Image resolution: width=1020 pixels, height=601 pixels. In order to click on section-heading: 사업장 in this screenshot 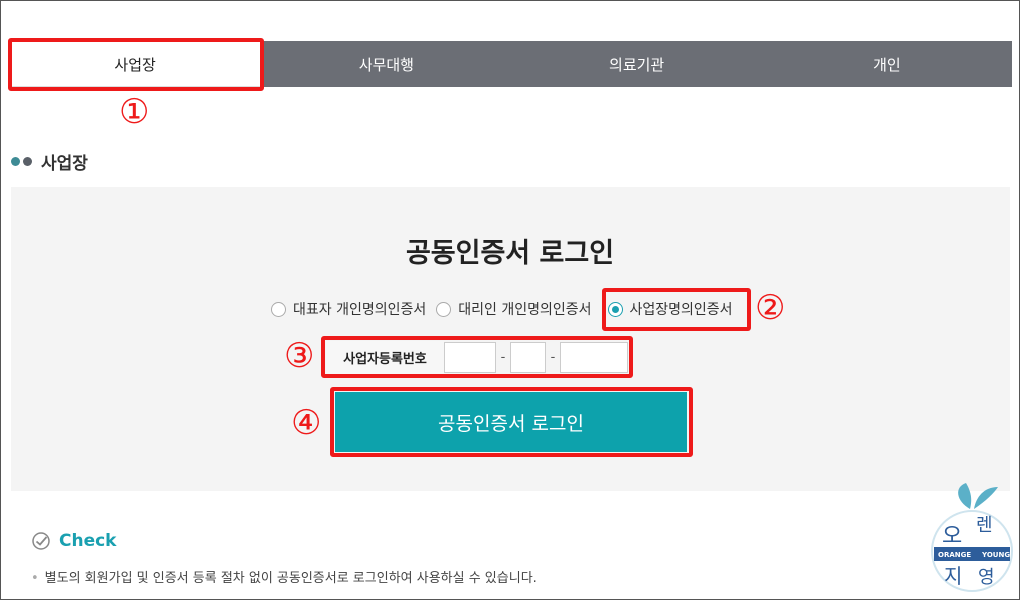, I will do `click(49, 161)`.